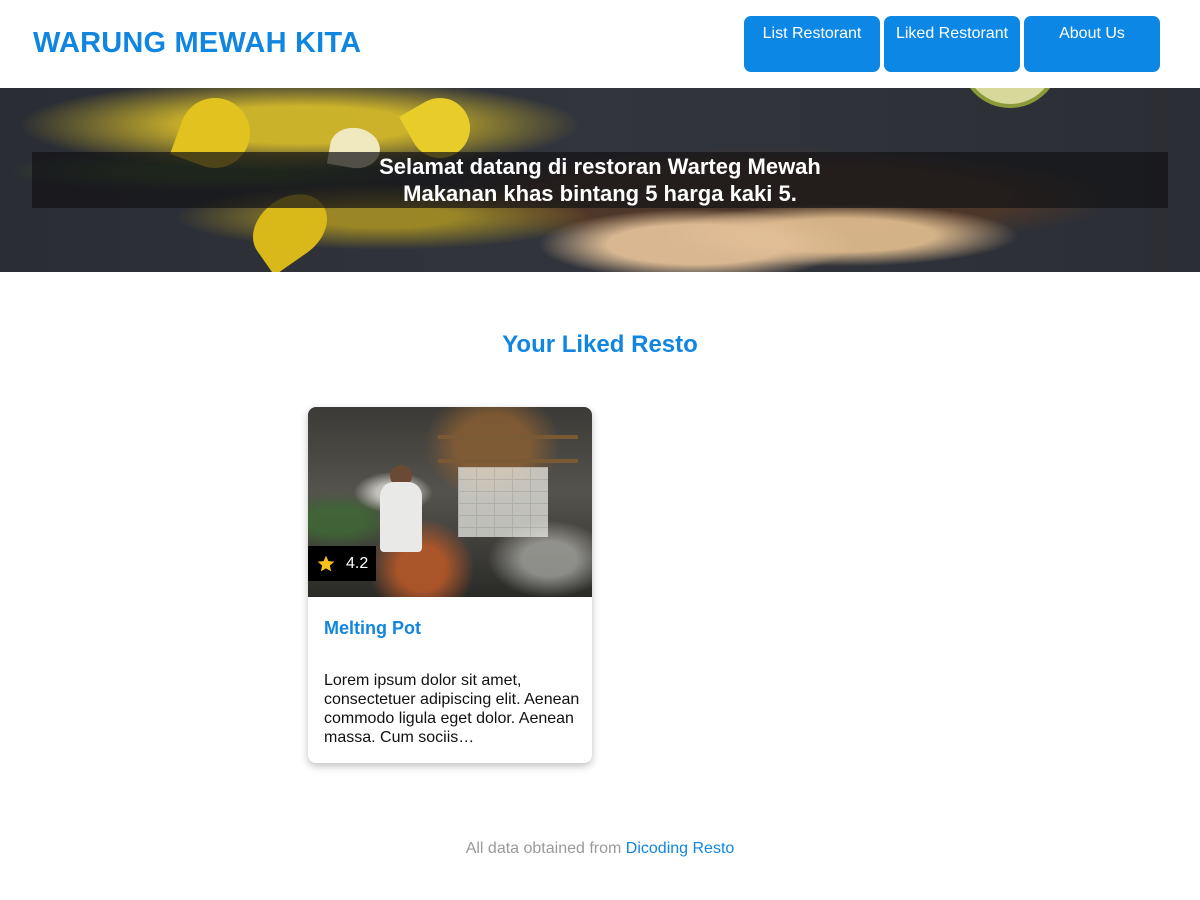  What do you see at coordinates (450, 502) in the screenshot?
I see `restaurant-image: 4.2` at bounding box center [450, 502].